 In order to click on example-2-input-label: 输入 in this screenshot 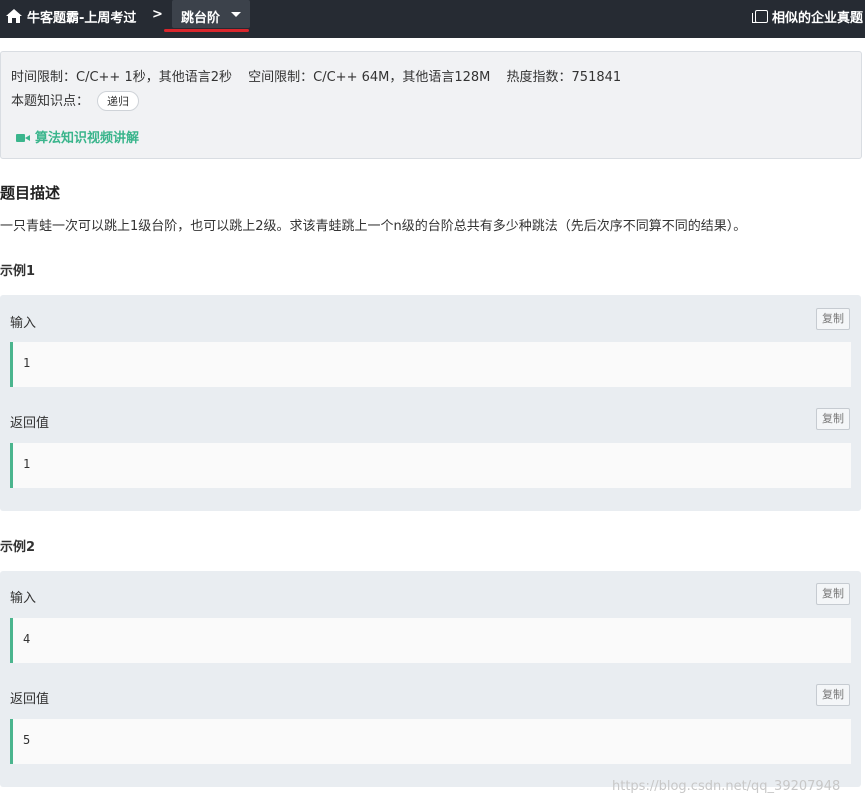, I will do `click(23, 598)`.